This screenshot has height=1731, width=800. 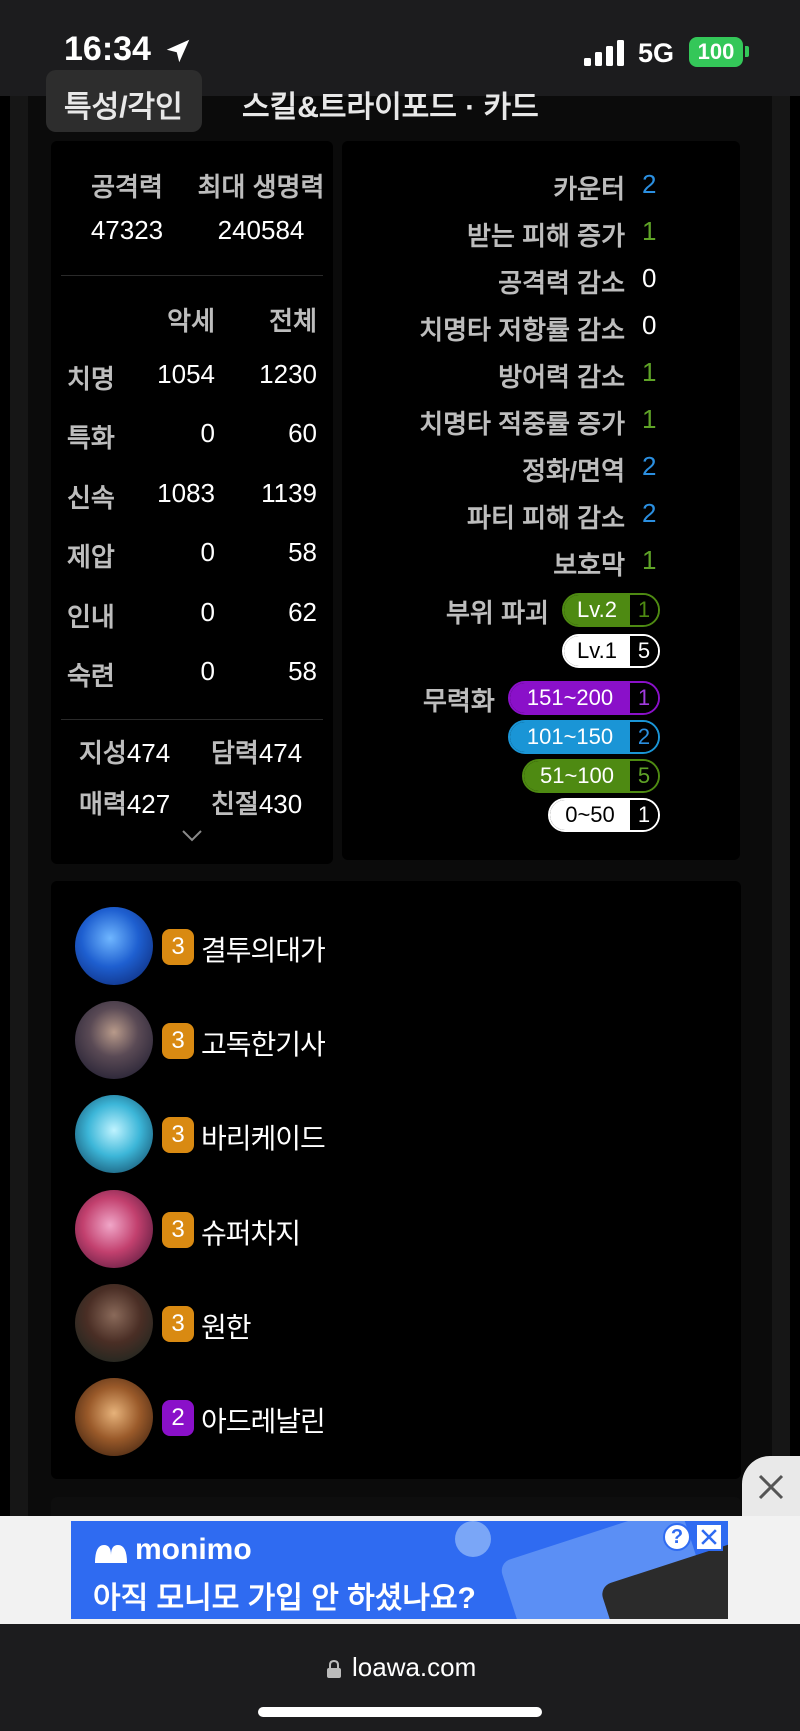 I want to click on network-type: 5G, so click(x=656, y=53).